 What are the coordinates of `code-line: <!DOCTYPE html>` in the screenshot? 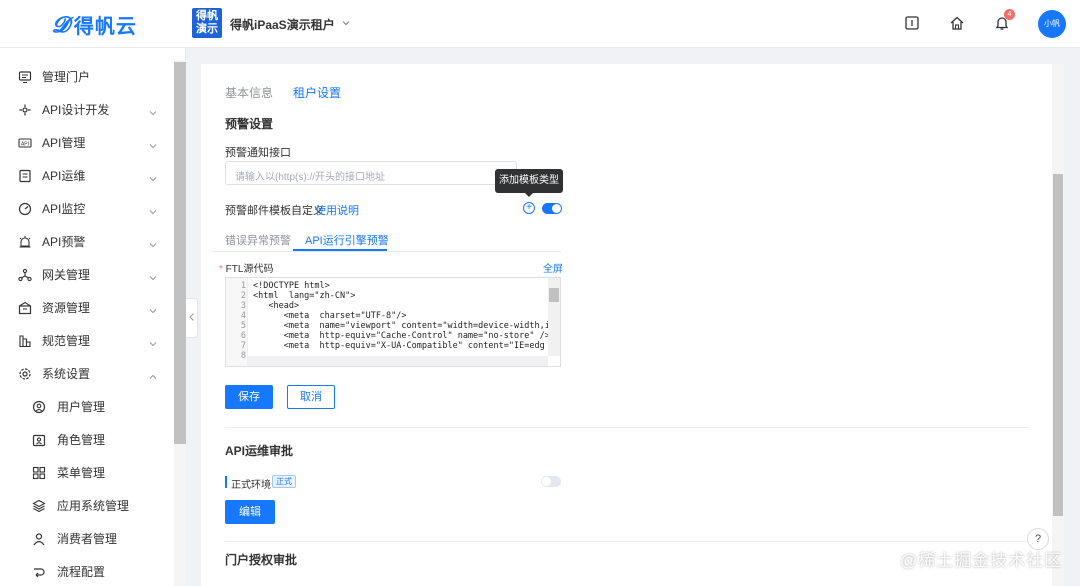 It's located at (291, 286).